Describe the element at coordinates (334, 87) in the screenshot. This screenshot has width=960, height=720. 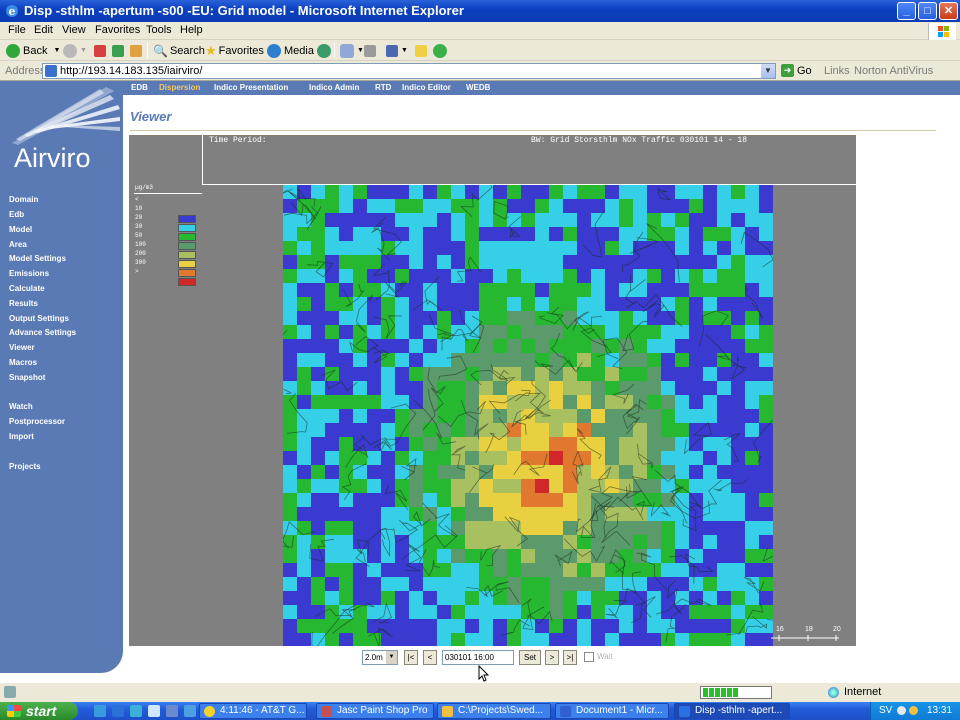
I see `top-nav-indico-admin: Indico Admin` at that location.